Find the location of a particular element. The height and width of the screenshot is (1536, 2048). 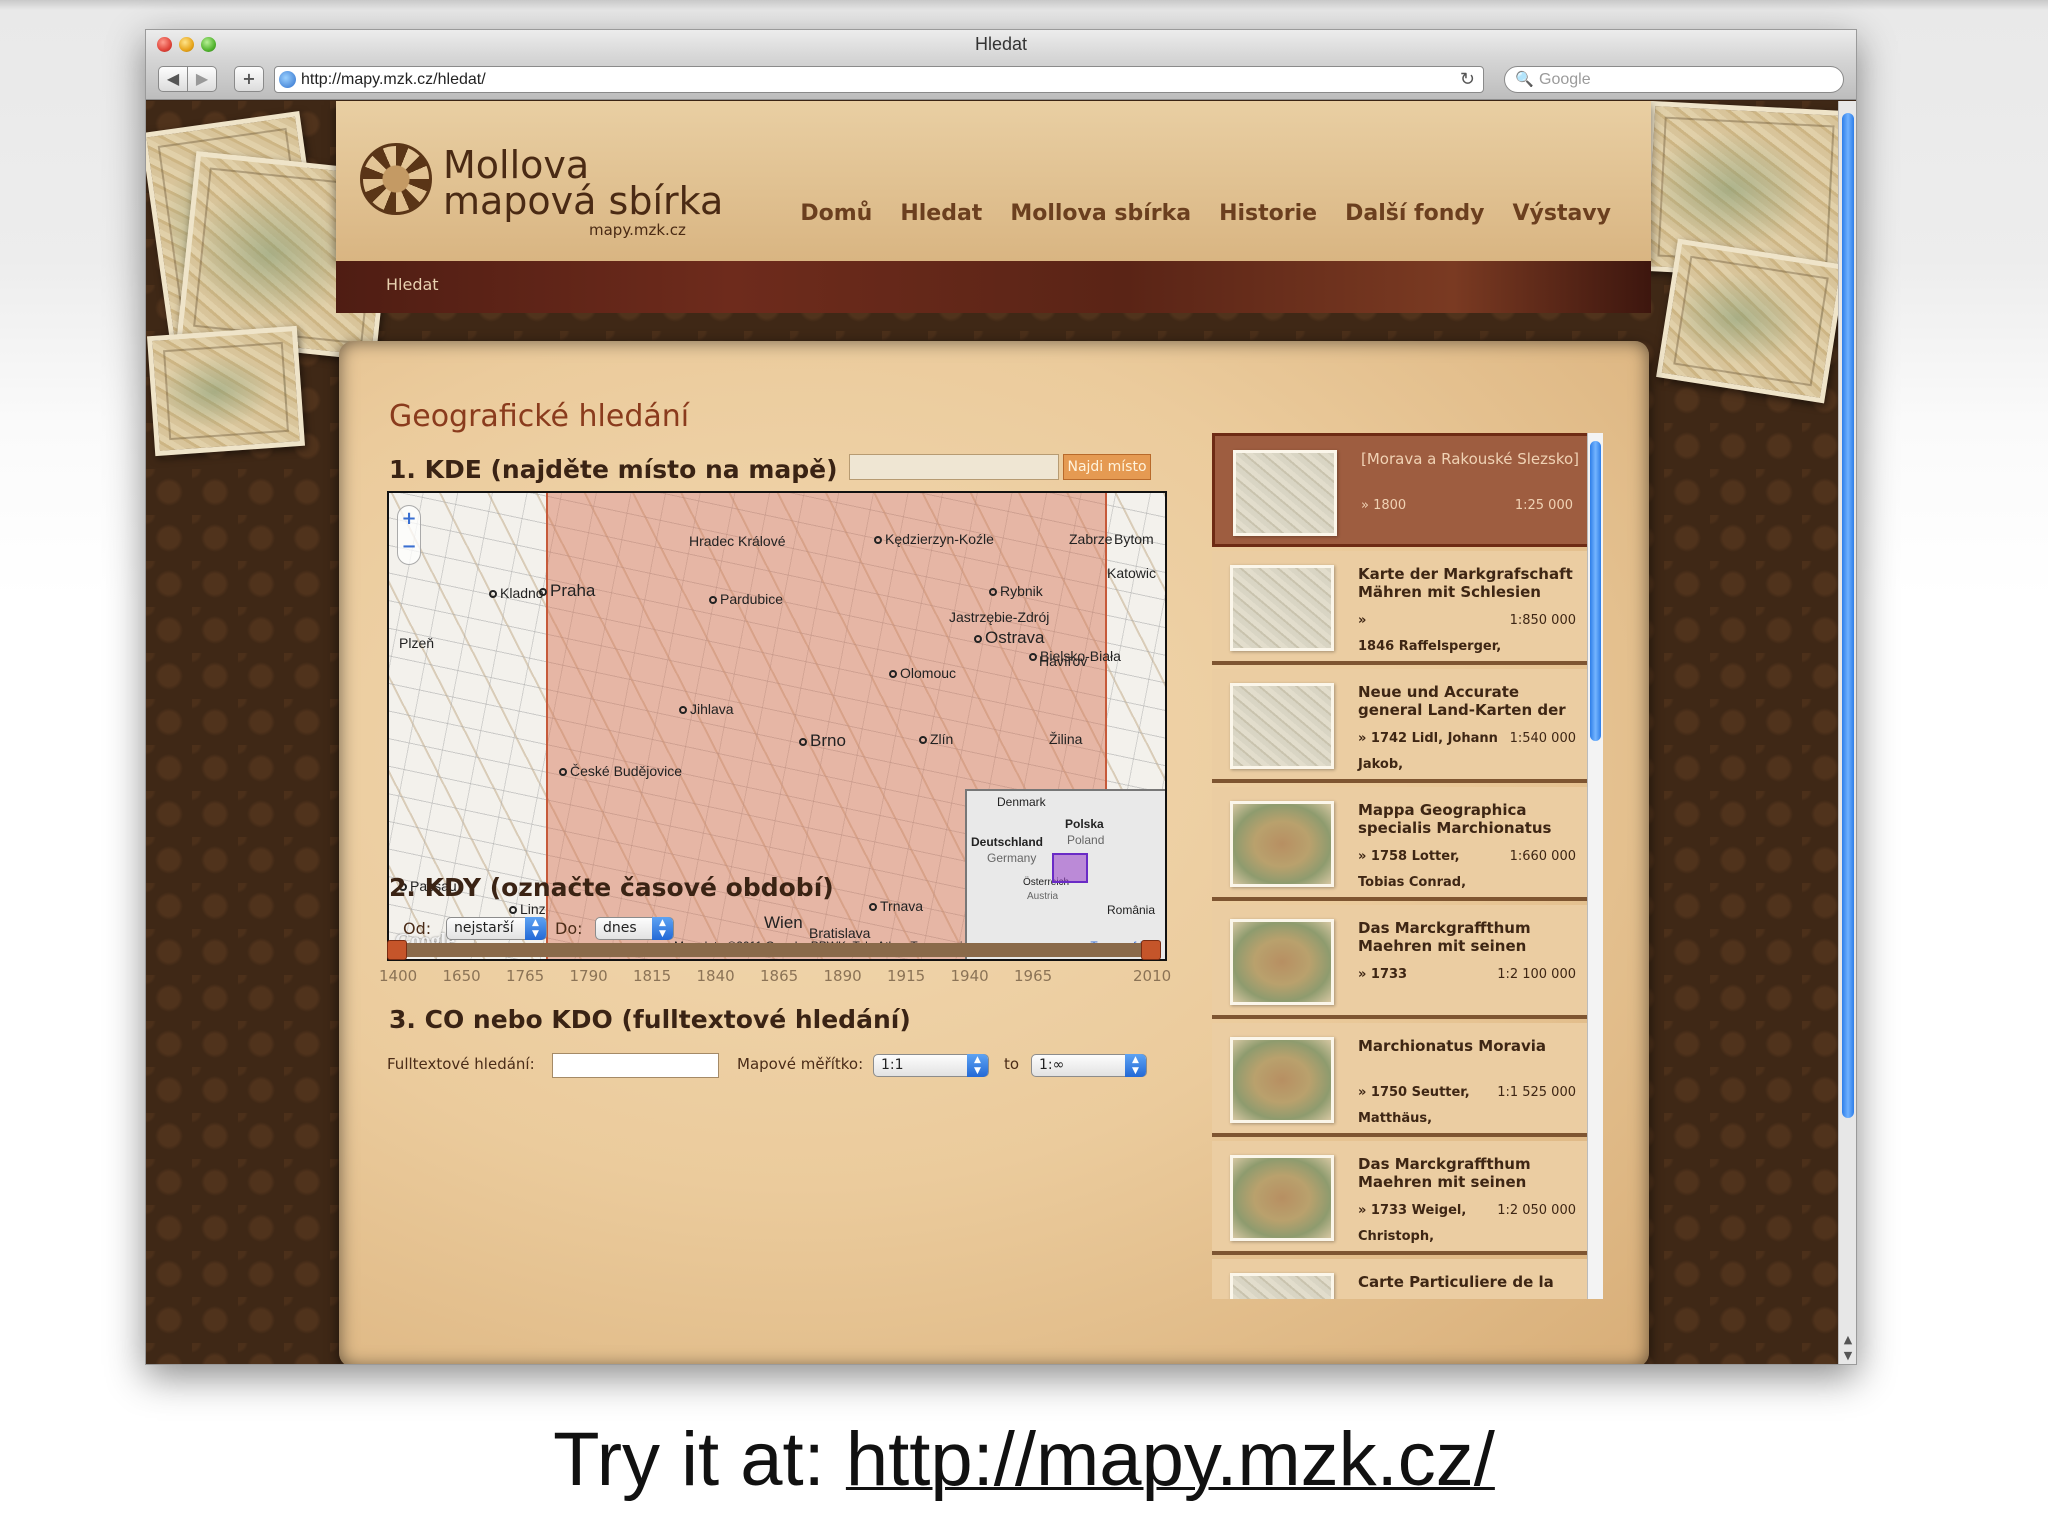

result-author: Matthäus, is located at coordinates (1395, 1118).